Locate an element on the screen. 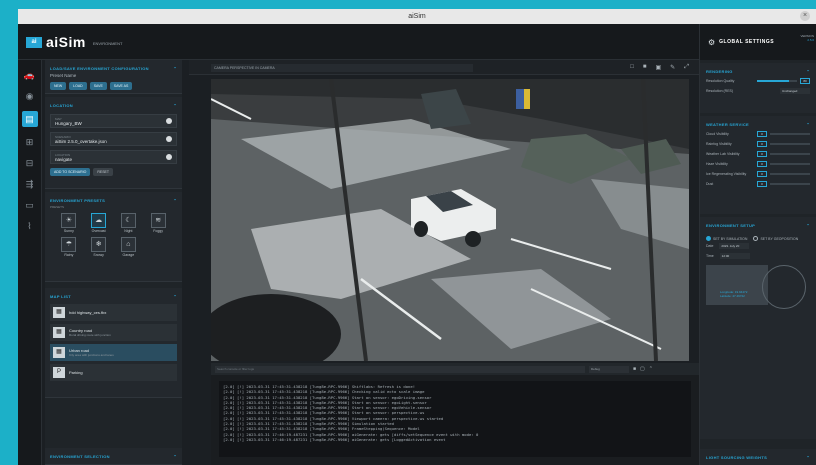  console-search-input: Search console or filter logs is located at coordinates (400, 369).